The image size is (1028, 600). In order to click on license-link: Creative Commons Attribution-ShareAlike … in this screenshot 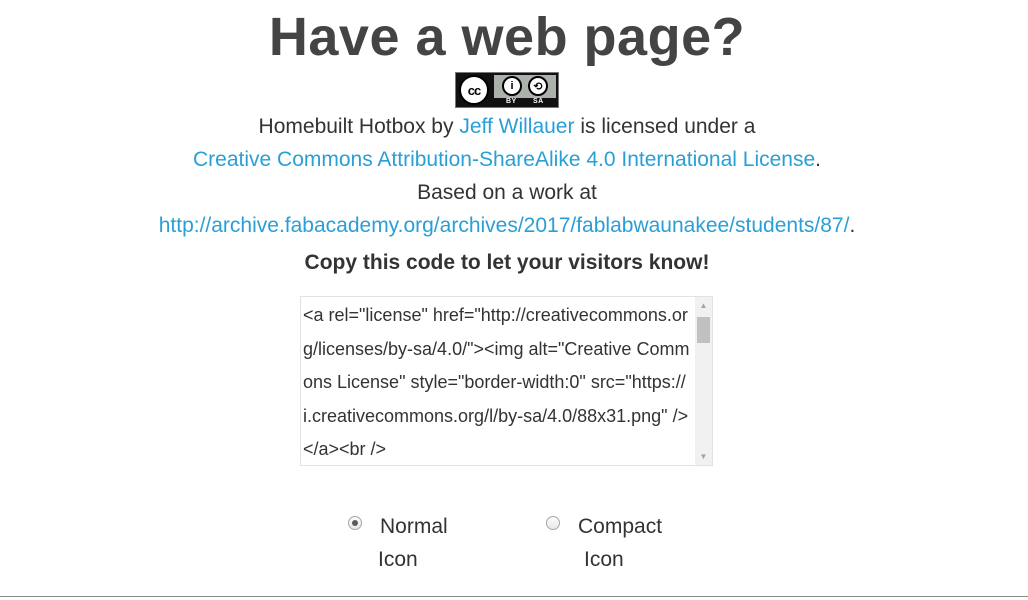, I will do `click(504, 159)`.